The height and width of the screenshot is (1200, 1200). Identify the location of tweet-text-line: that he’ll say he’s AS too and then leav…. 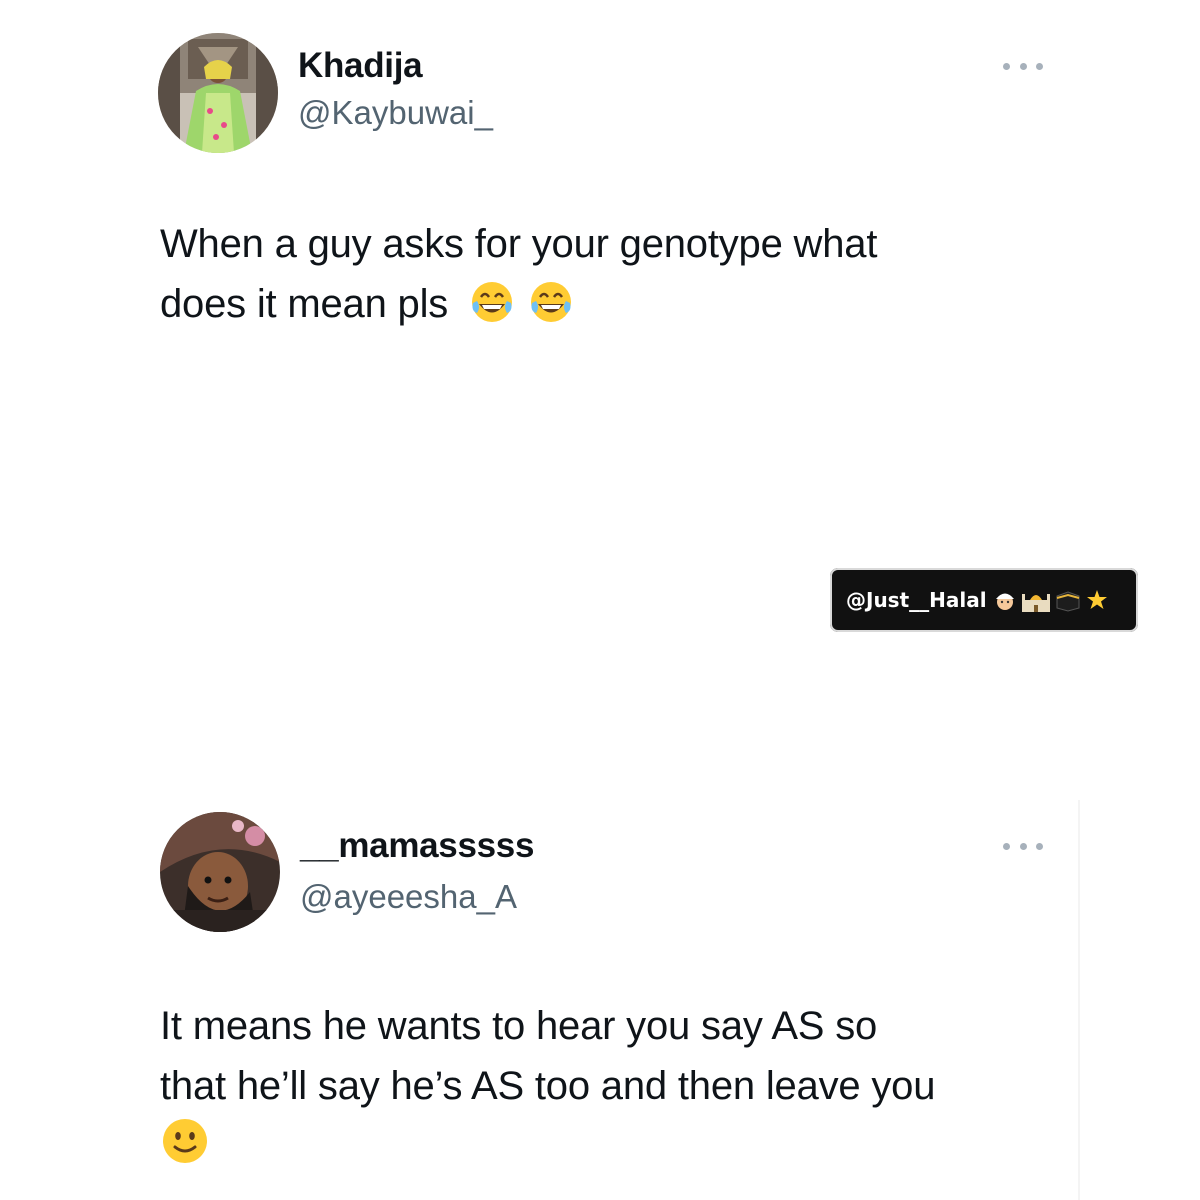
(548, 1086).